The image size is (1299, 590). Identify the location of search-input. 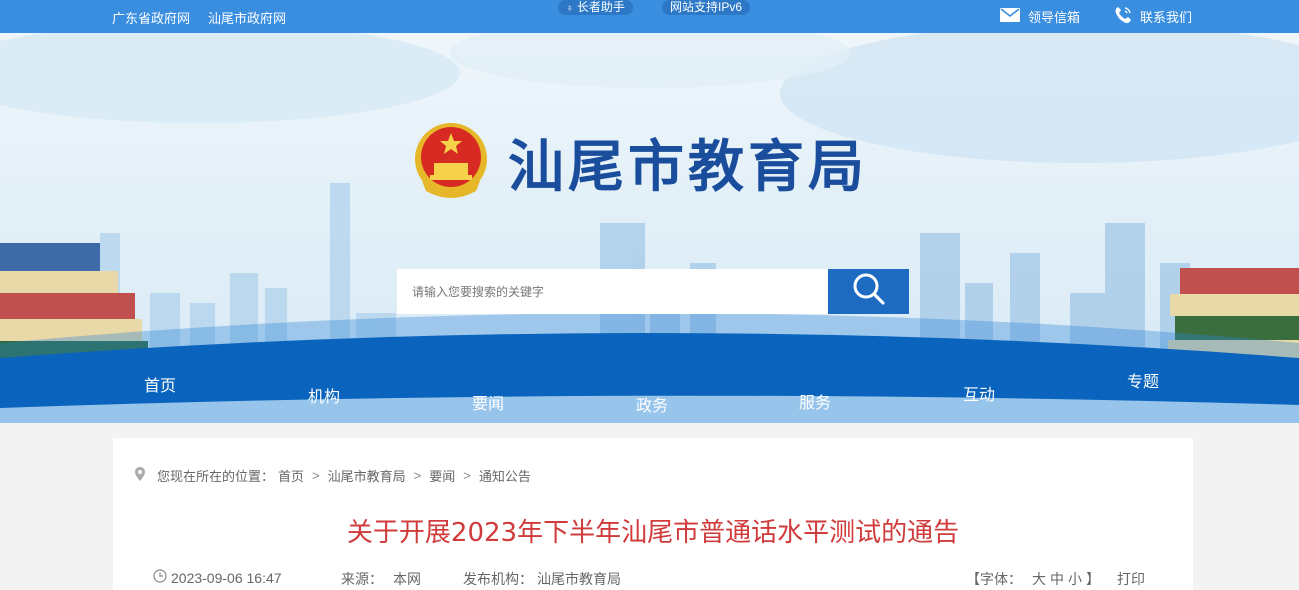
(612, 291).